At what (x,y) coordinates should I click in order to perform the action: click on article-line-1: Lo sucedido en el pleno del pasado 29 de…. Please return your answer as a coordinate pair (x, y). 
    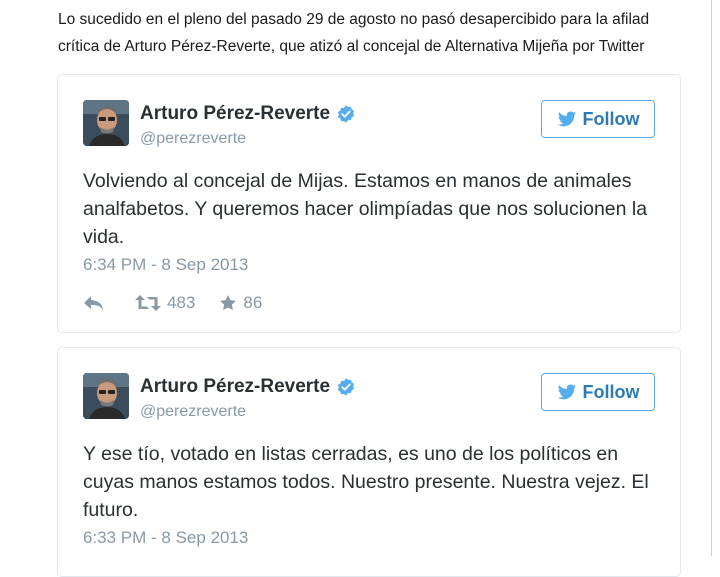
    Looking at the image, I should click on (354, 19).